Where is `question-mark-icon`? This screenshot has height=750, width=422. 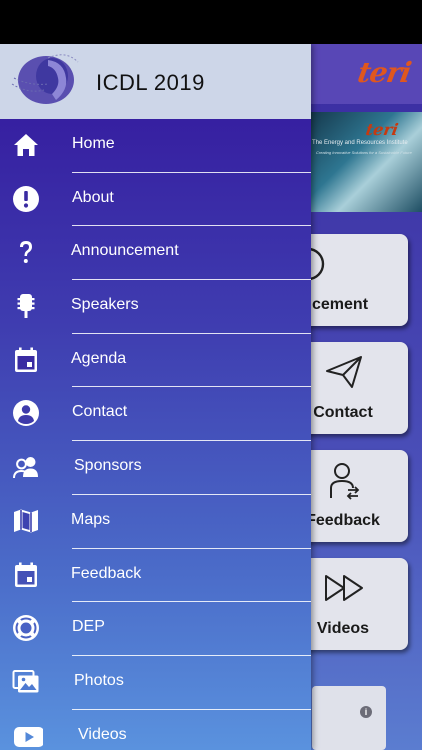 question-mark-icon is located at coordinates (26, 252).